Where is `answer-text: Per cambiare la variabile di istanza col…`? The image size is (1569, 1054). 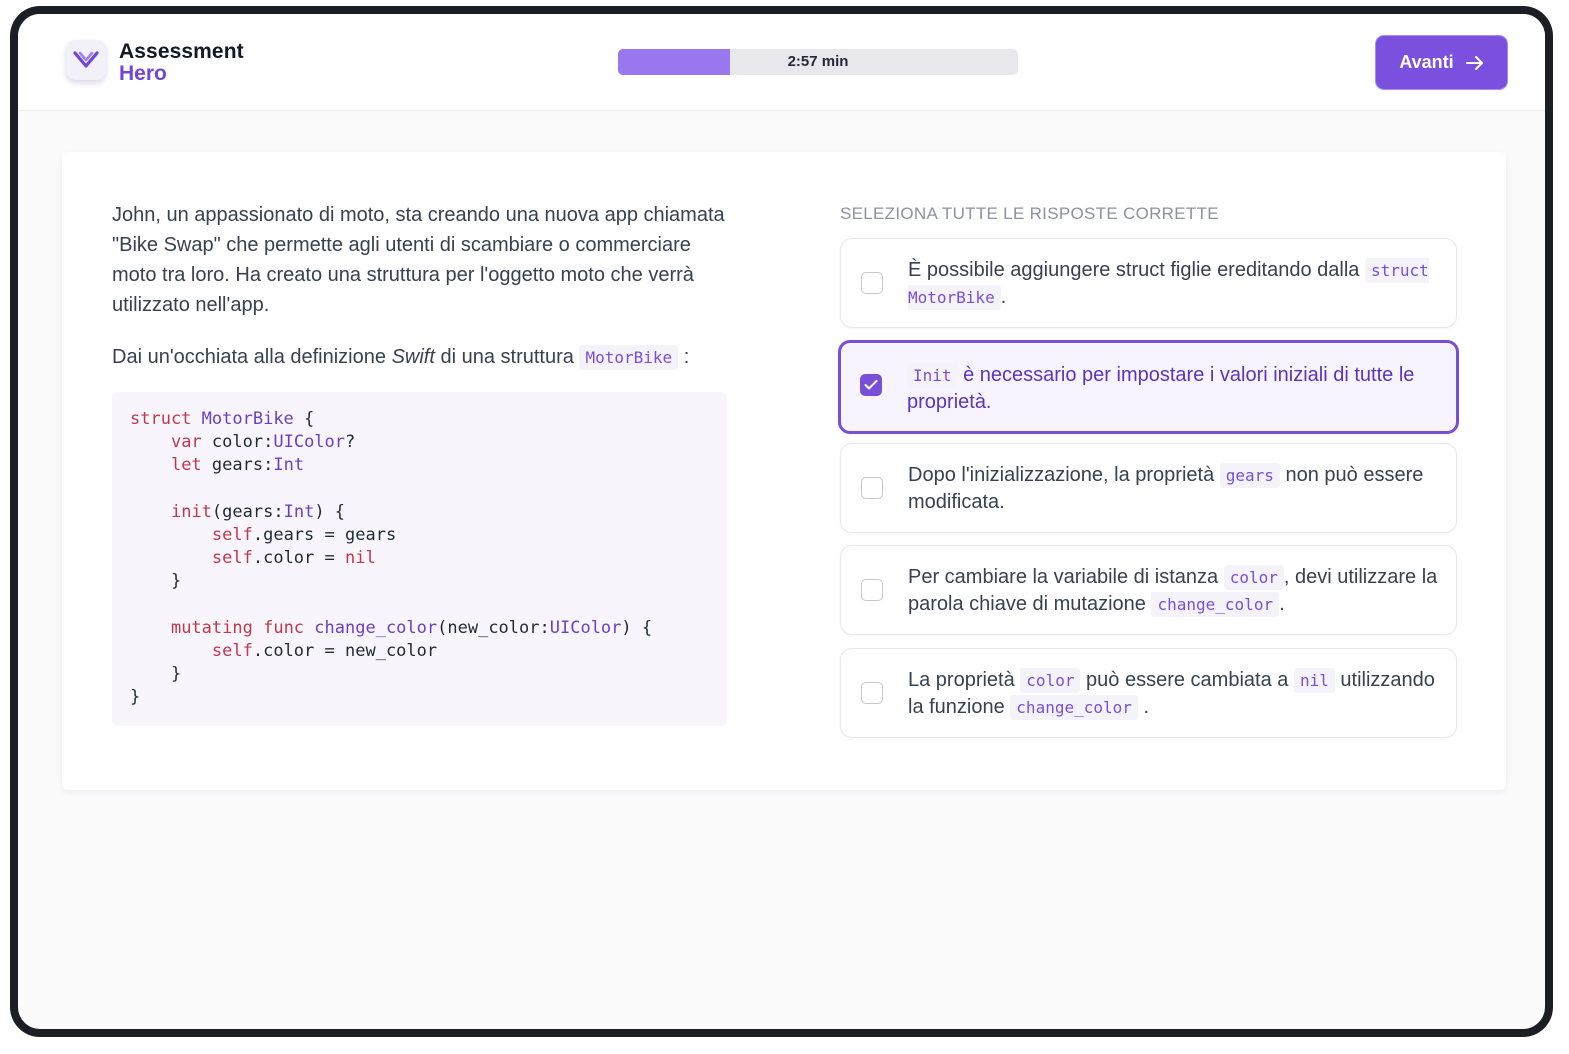
answer-text: Per cambiare la variabile di istanza col… is located at coordinates (1173, 591).